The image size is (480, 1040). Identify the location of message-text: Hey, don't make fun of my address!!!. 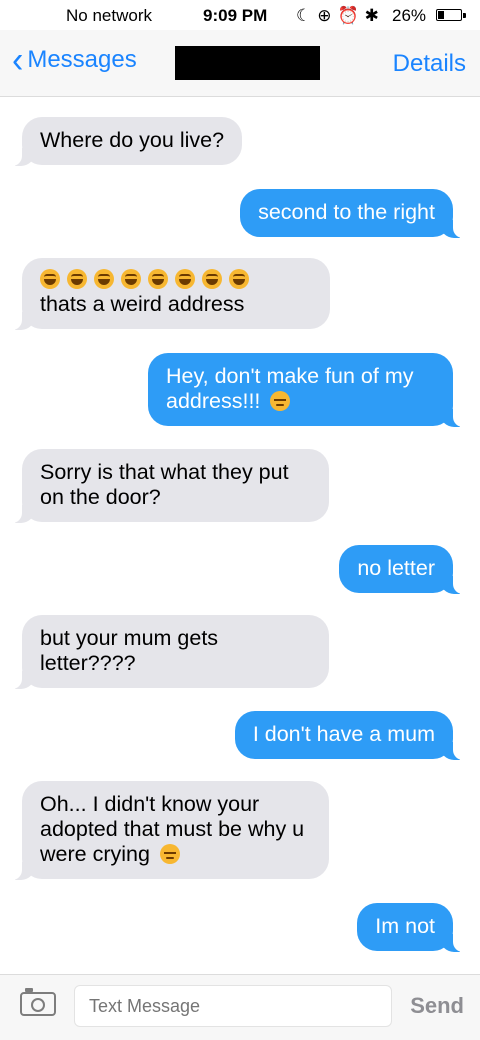
(290, 388).